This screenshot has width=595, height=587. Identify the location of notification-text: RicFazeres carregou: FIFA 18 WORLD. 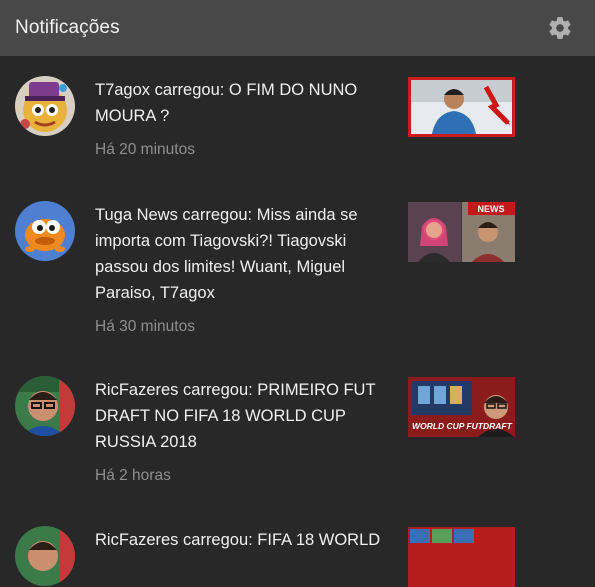
(240, 540).